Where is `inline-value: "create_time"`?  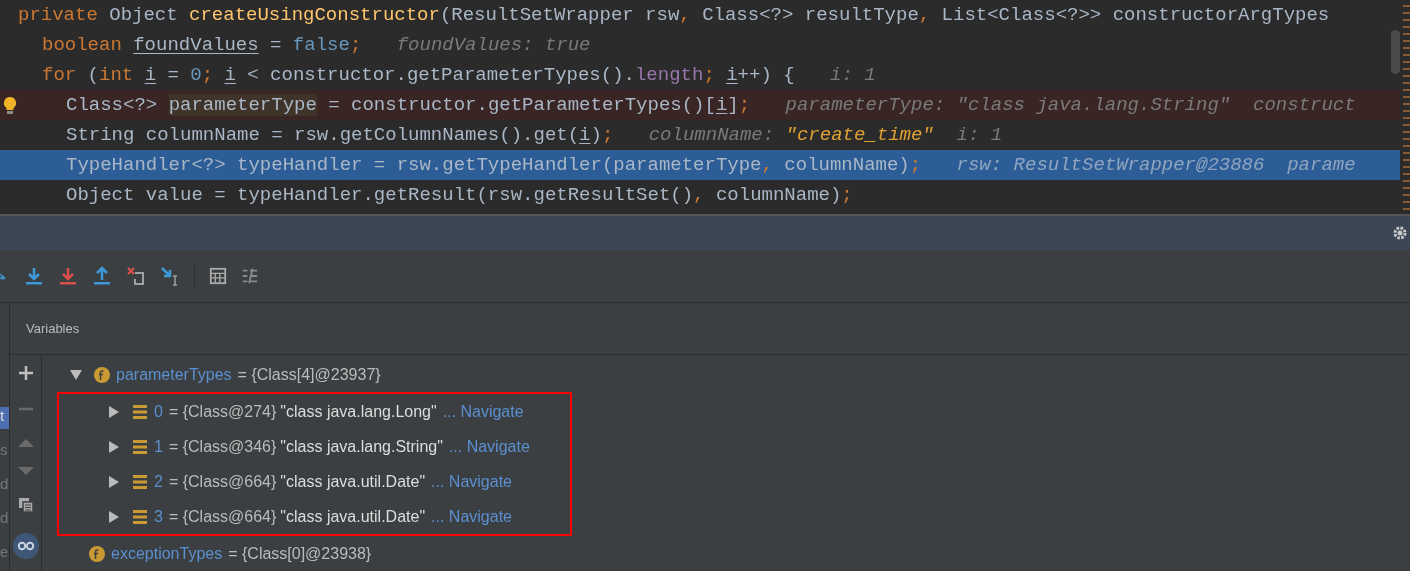 inline-value: "create_time" is located at coordinates (859, 135).